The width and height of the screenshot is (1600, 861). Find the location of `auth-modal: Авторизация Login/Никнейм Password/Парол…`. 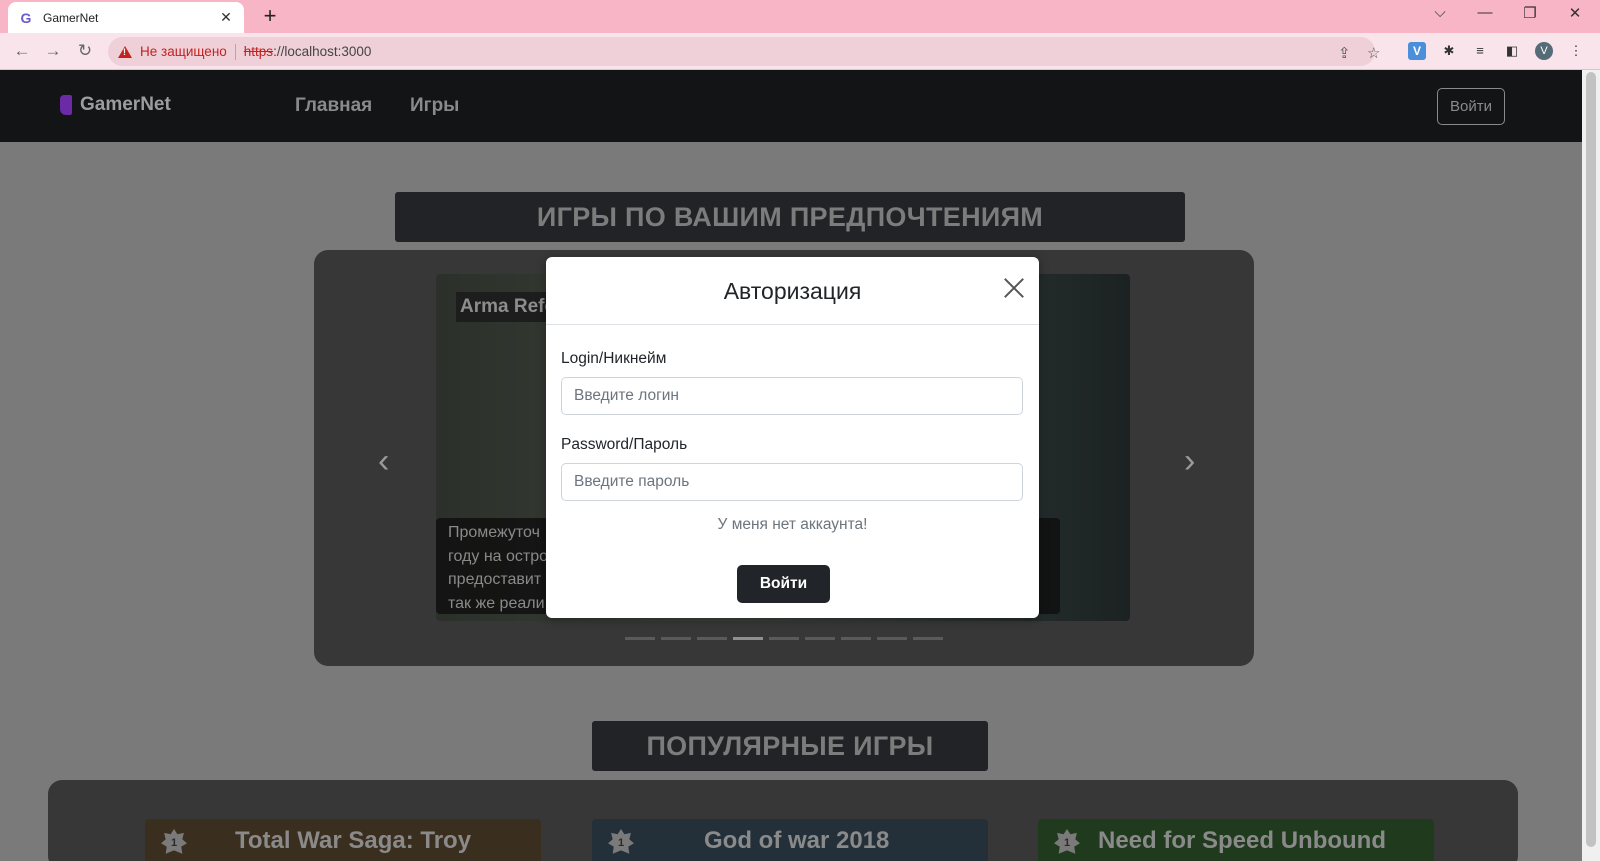

auth-modal: Авторизация Login/Никнейм Password/Парол… is located at coordinates (792, 437).